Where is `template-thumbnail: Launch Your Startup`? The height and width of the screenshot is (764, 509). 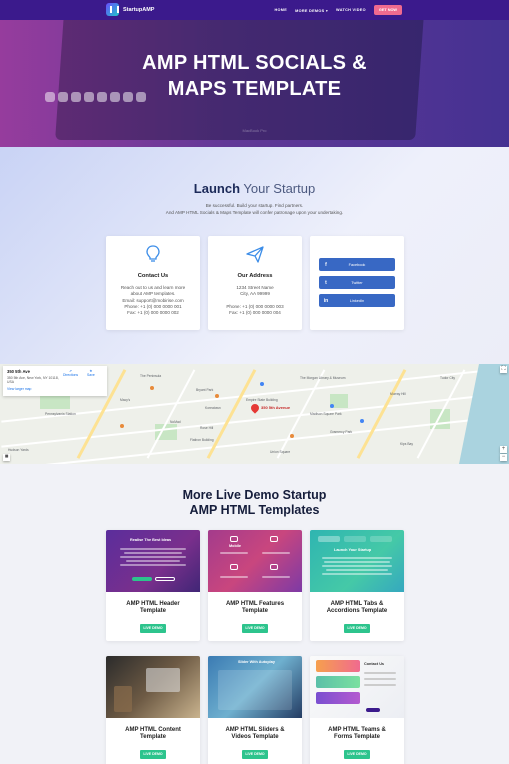 template-thumbnail: Launch Your Startup is located at coordinates (357, 561).